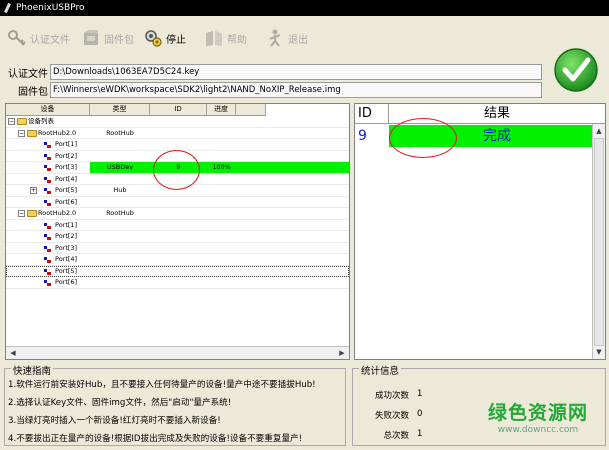  What do you see at coordinates (178, 109) in the screenshot?
I see `header-id: ID` at bounding box center [178, 109].